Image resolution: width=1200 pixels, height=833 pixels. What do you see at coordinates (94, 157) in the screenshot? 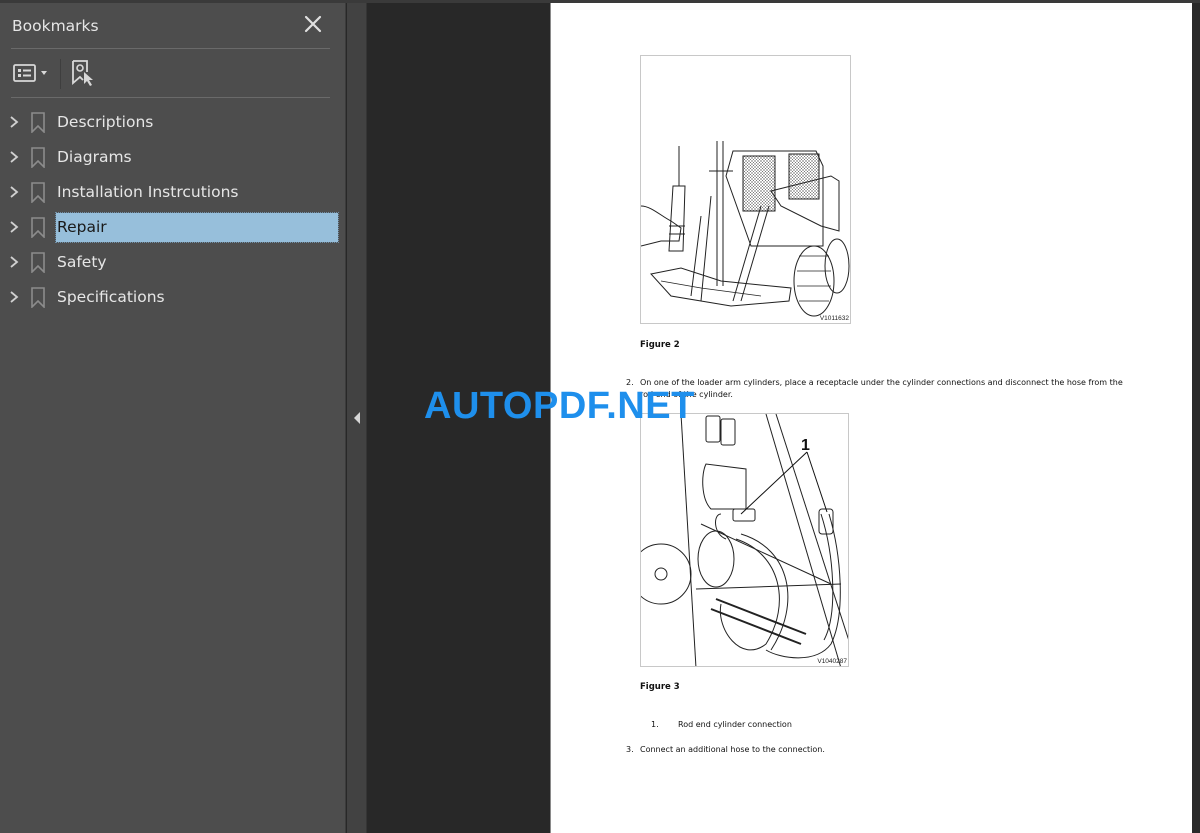
I see `bookmark-label: Diagrams` at bounding box center [94, 157].